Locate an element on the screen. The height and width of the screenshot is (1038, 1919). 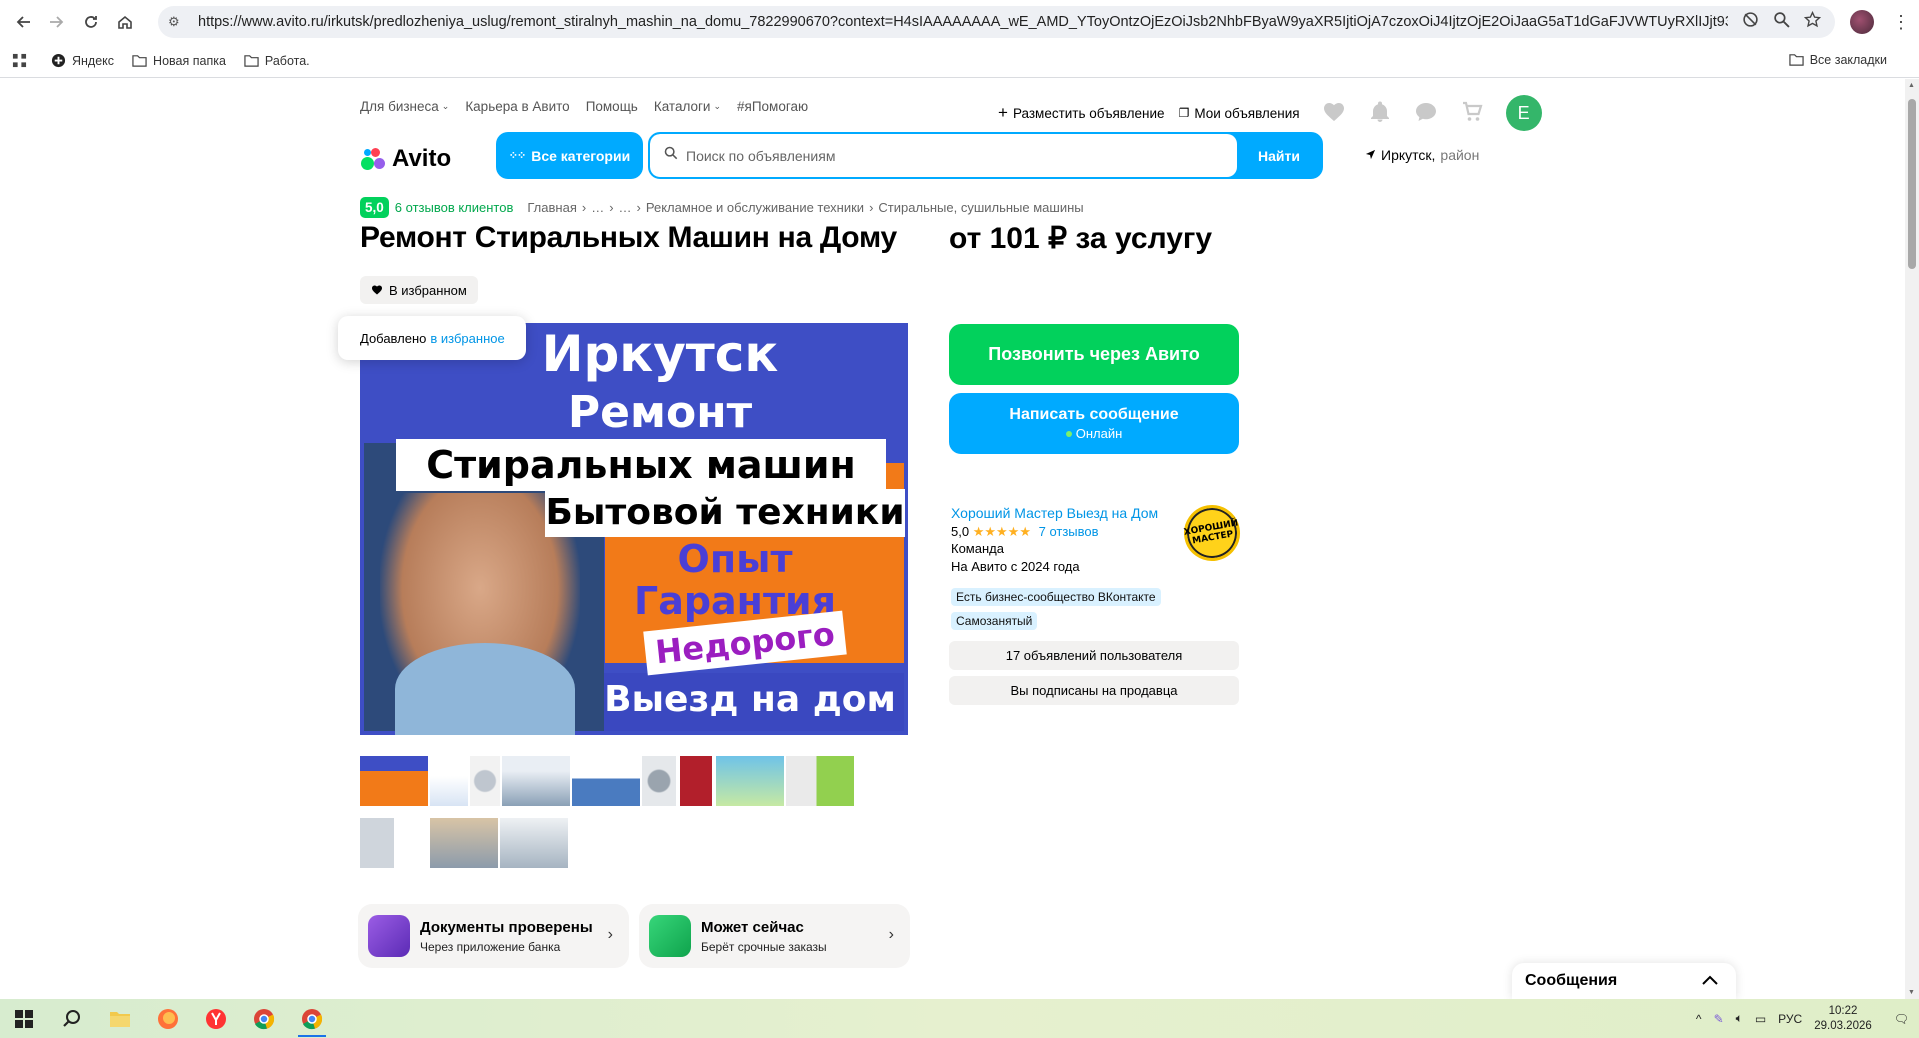
vk-community-chip: Есть бизнес-сообщество ВКонтакте is located at coordinates (1056, 597).